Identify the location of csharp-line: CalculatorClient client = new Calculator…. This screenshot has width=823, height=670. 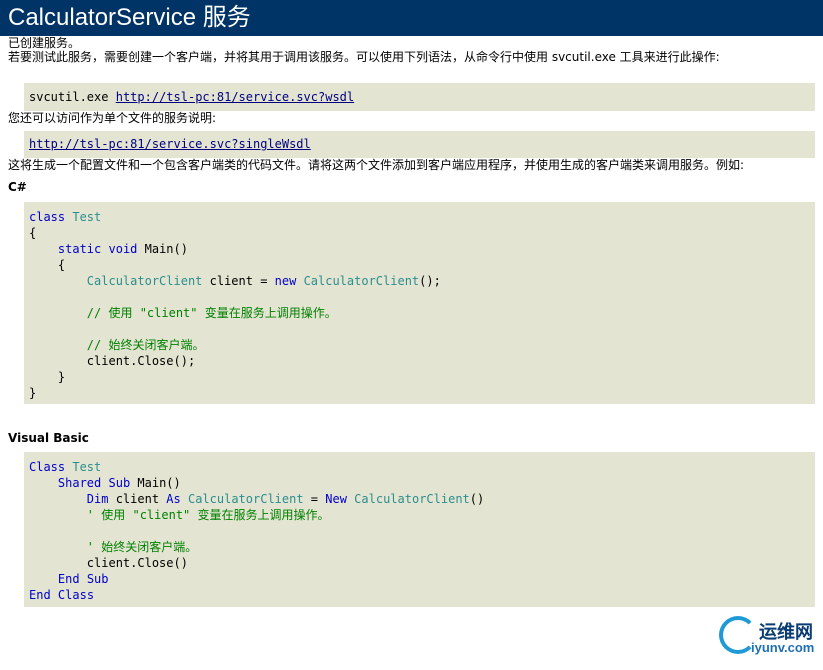
(263, 281).